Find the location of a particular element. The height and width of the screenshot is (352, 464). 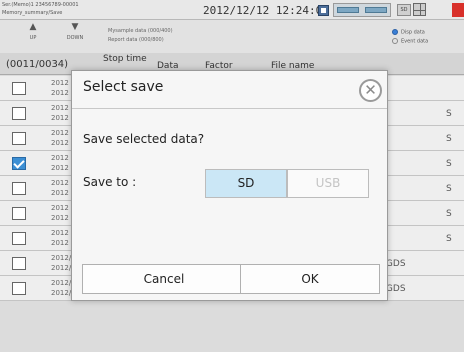

memory-icon is located at coordinates (323, 10).